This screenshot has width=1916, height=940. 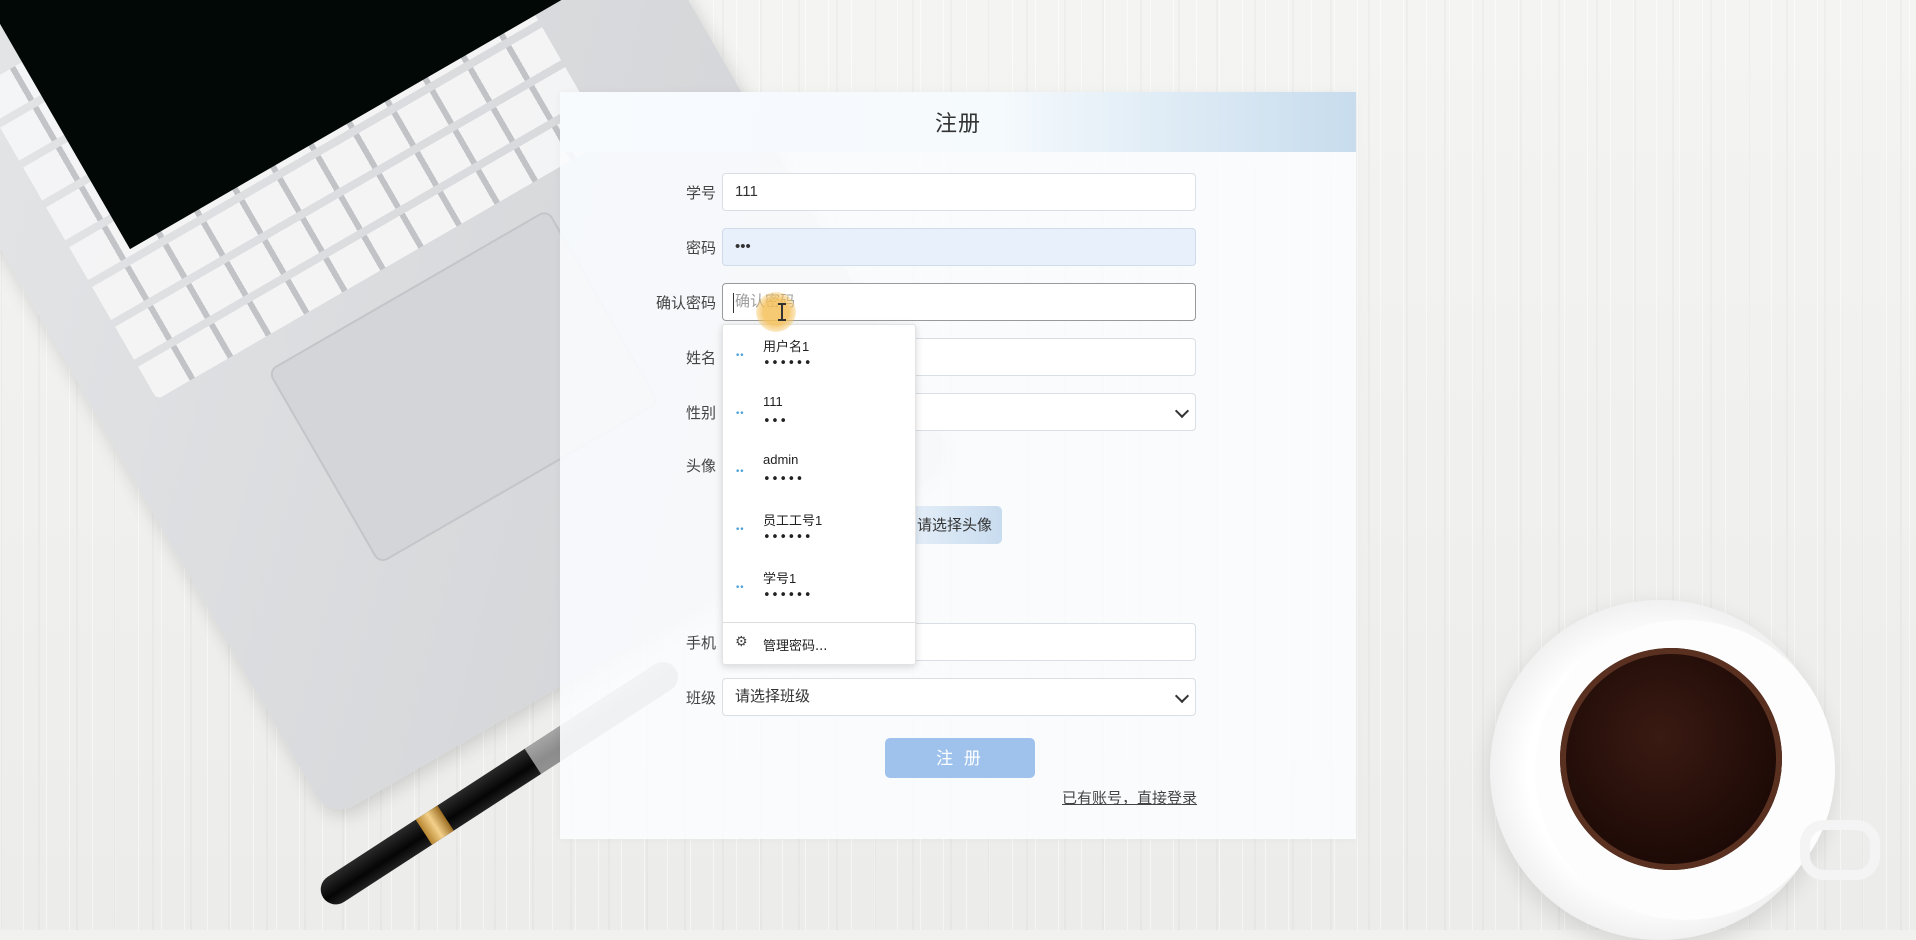 I want to click on confirm-password-row: 确认密码 确认密码, so click(x=958, y=303).